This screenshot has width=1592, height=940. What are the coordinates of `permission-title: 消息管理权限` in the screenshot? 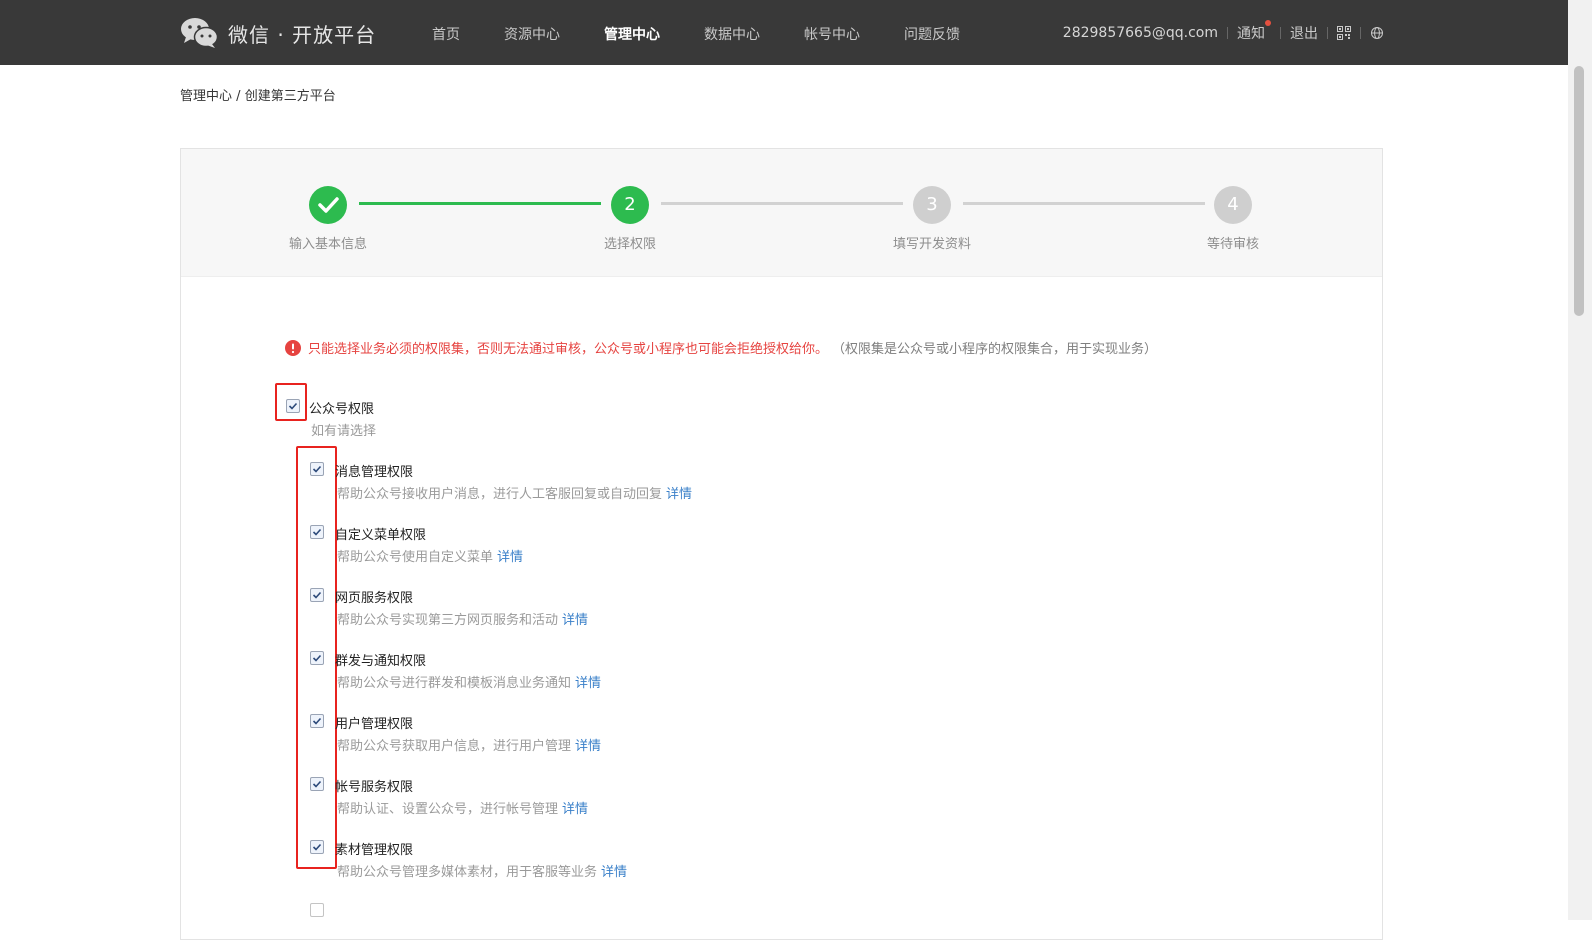 It's located at (374, 472).